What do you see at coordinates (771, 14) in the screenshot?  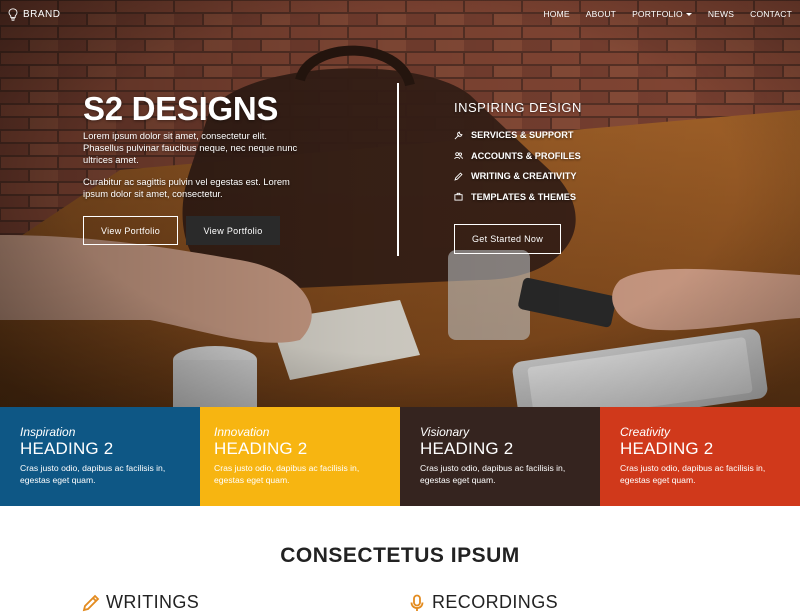 I see `nav-label: CONTACT` at bounding box center [771, 14].